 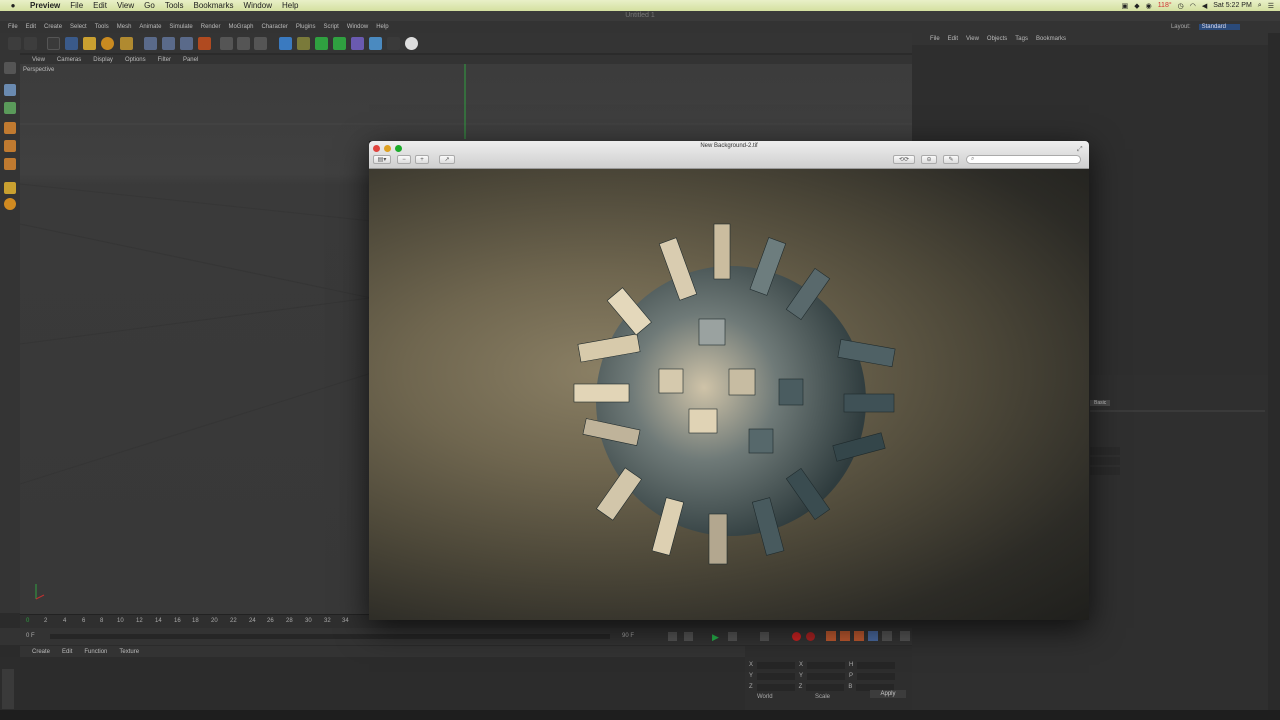 What do you see at coordinates (688, 636) in the screenshot?
I see `step-back-icon` at bounding box center [688, 636].